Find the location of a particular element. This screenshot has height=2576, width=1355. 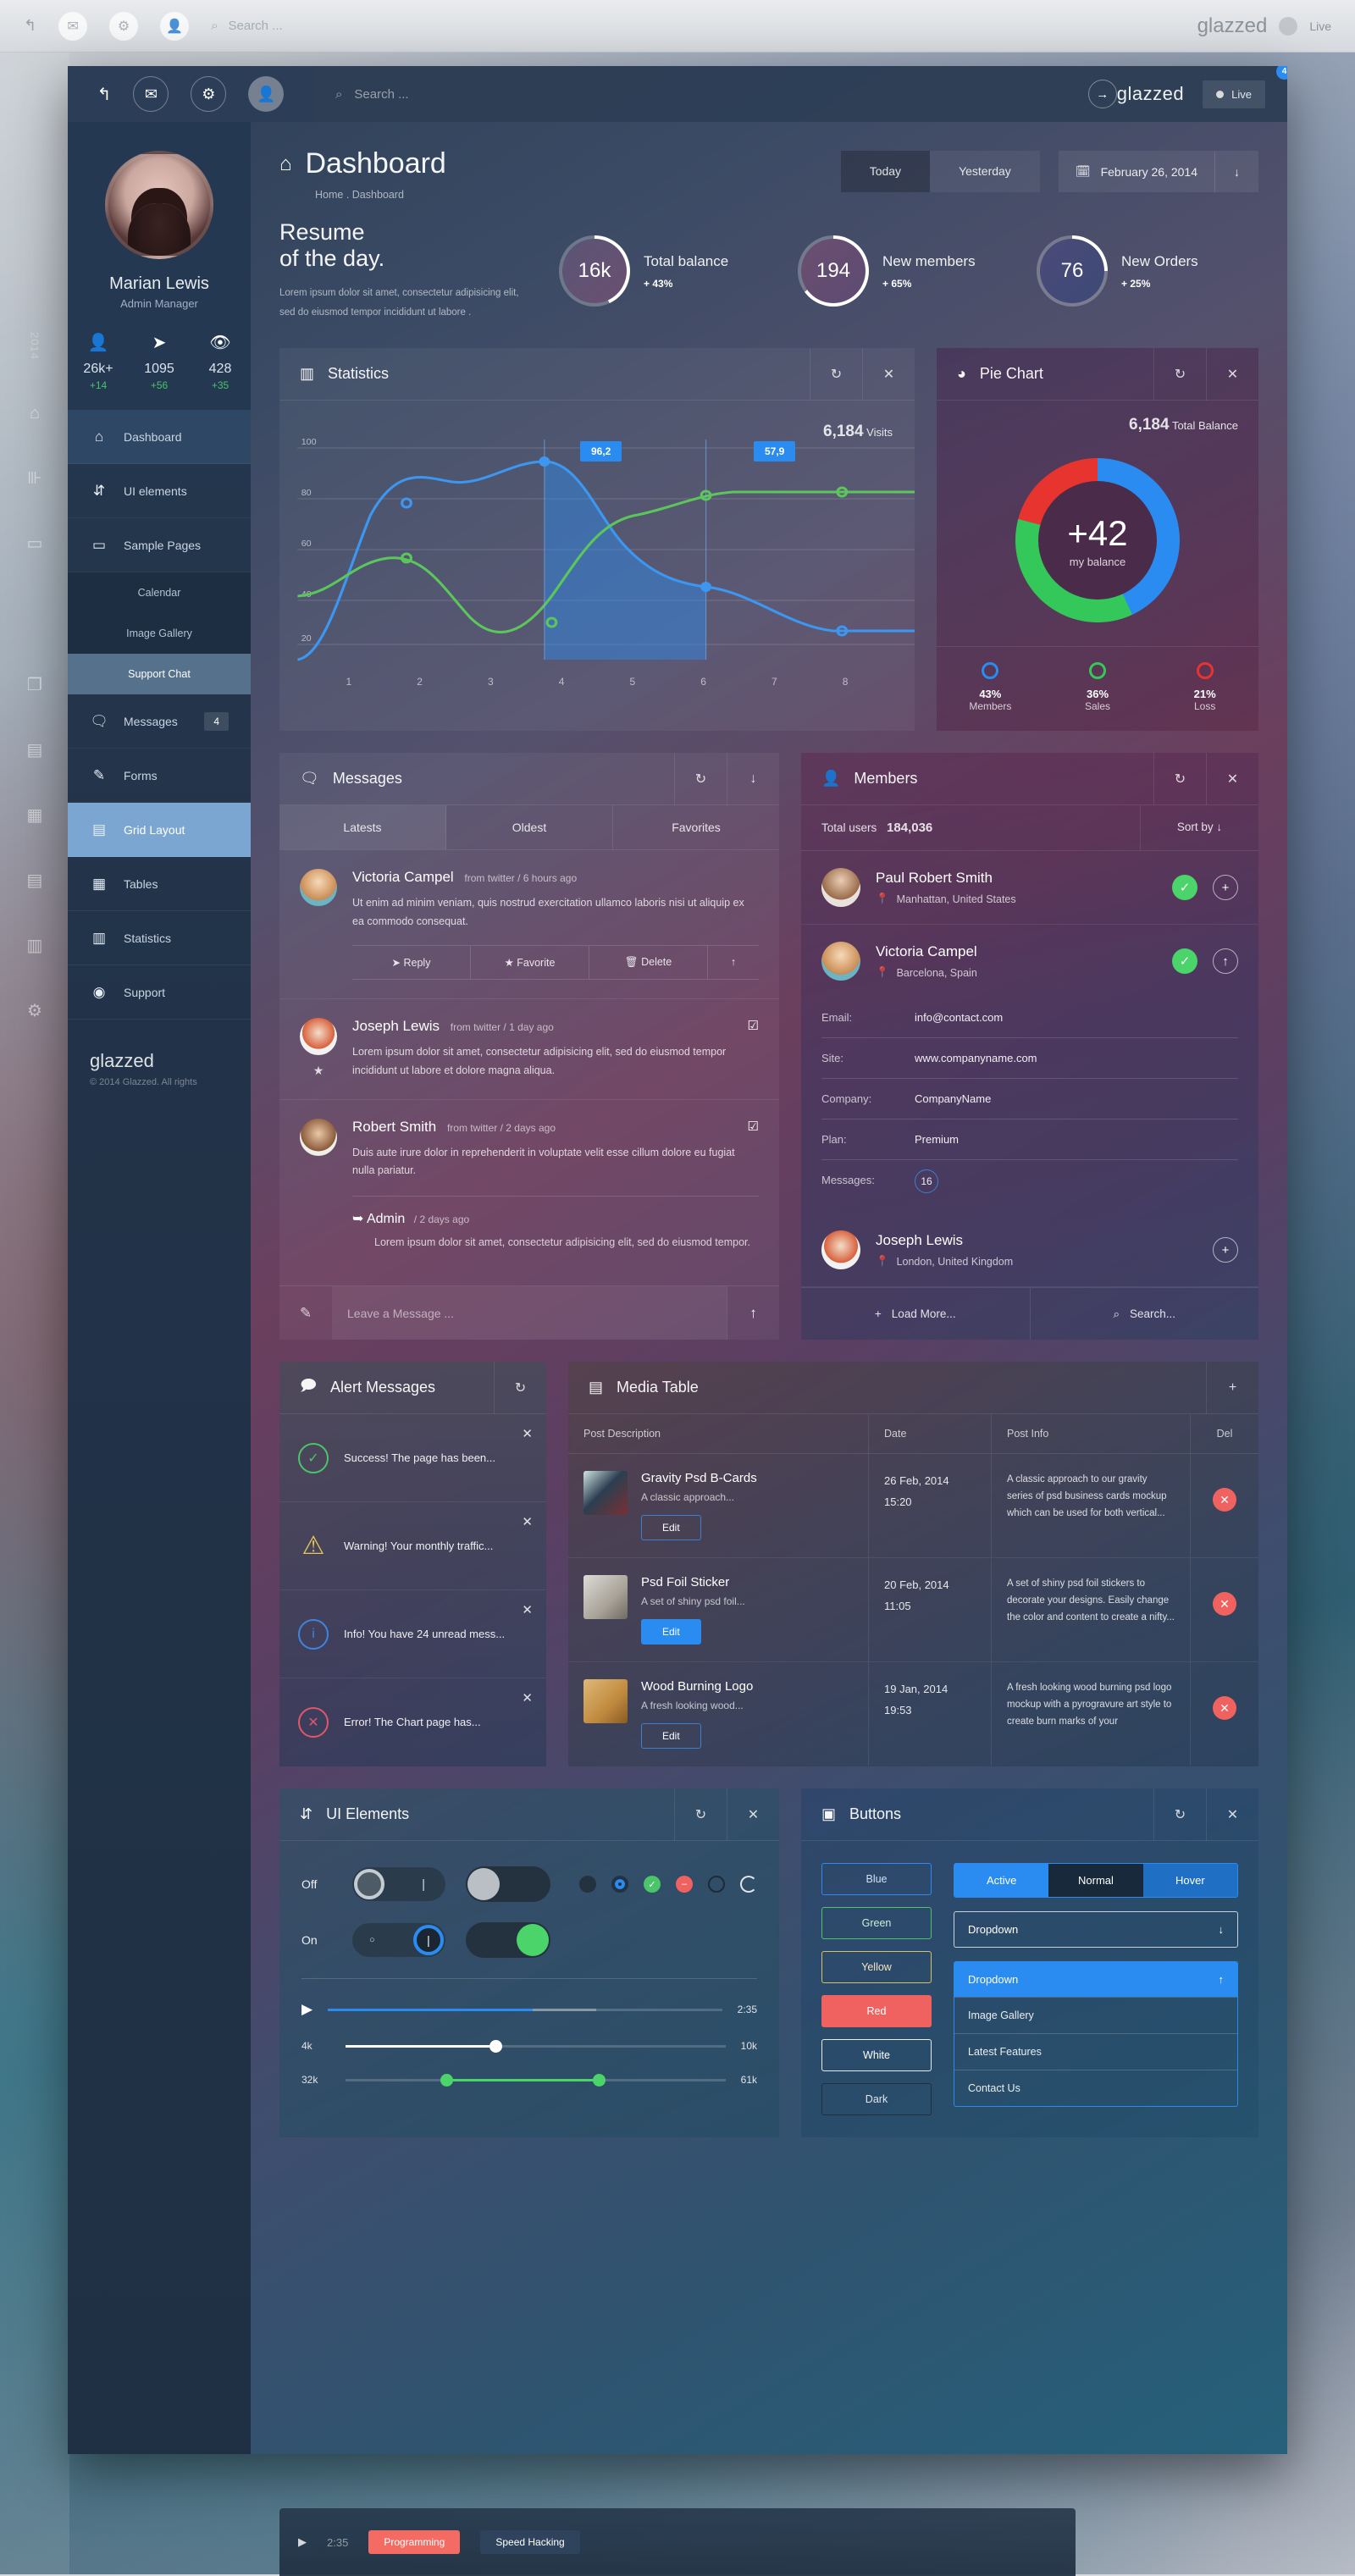

tab-oldest: Oldest is located at coordinates (530, 827).